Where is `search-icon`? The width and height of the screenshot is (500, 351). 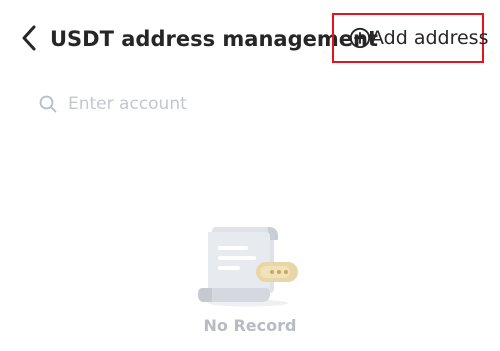
search-icon is located at coordinates (48, 104).